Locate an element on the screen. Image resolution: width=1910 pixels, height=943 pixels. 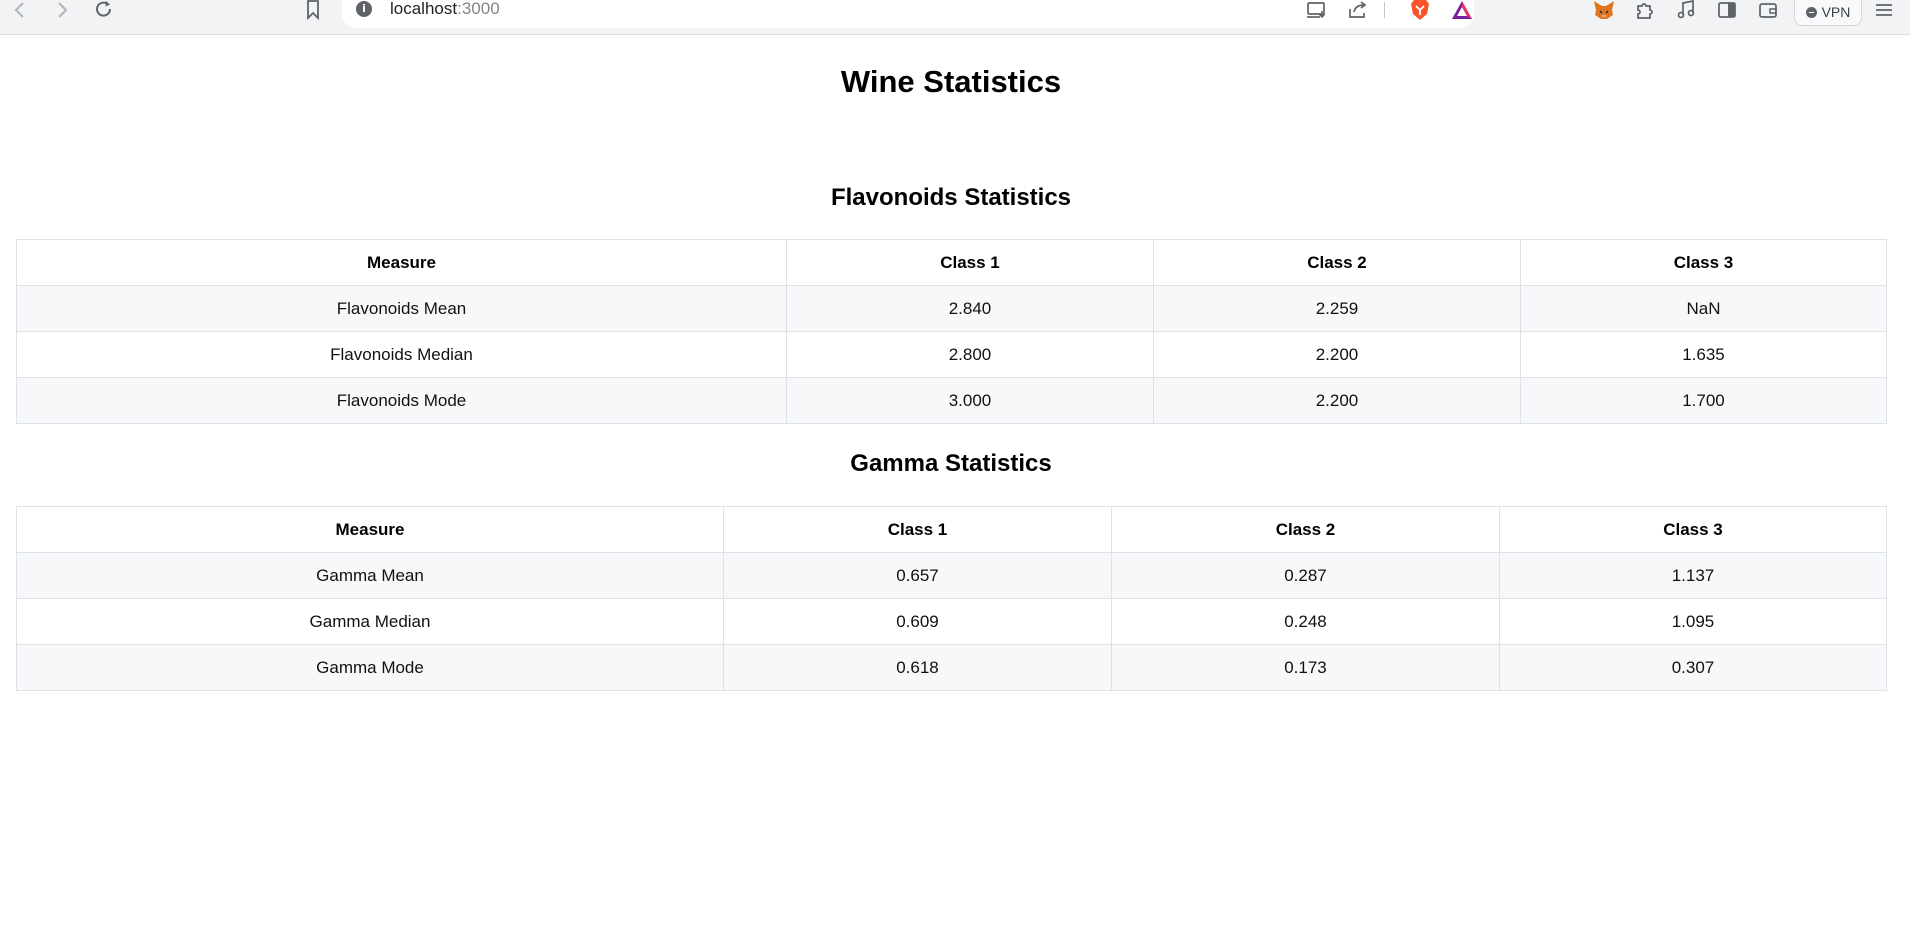
vpn-label: VPN is located at coordinates (1836, 12).